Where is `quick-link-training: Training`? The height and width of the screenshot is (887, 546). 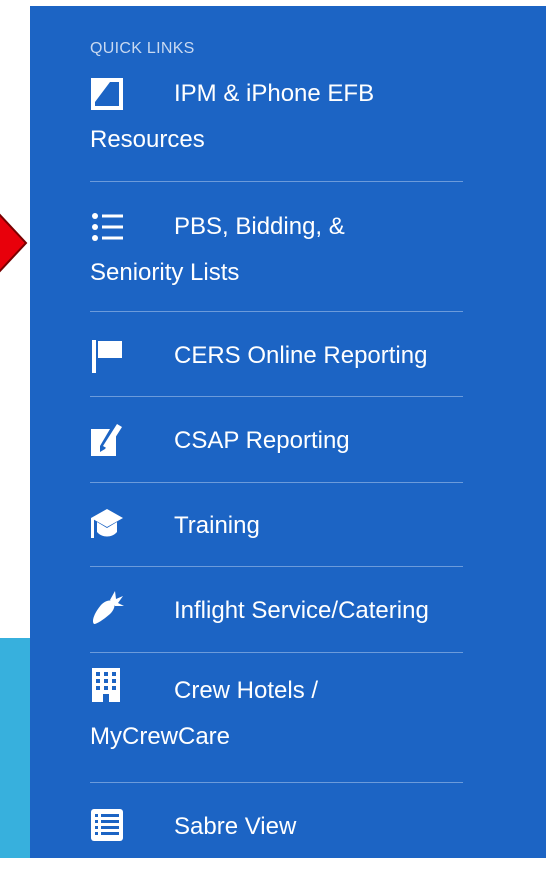
quick-link-training: Training is located at coordinates (276, 526).